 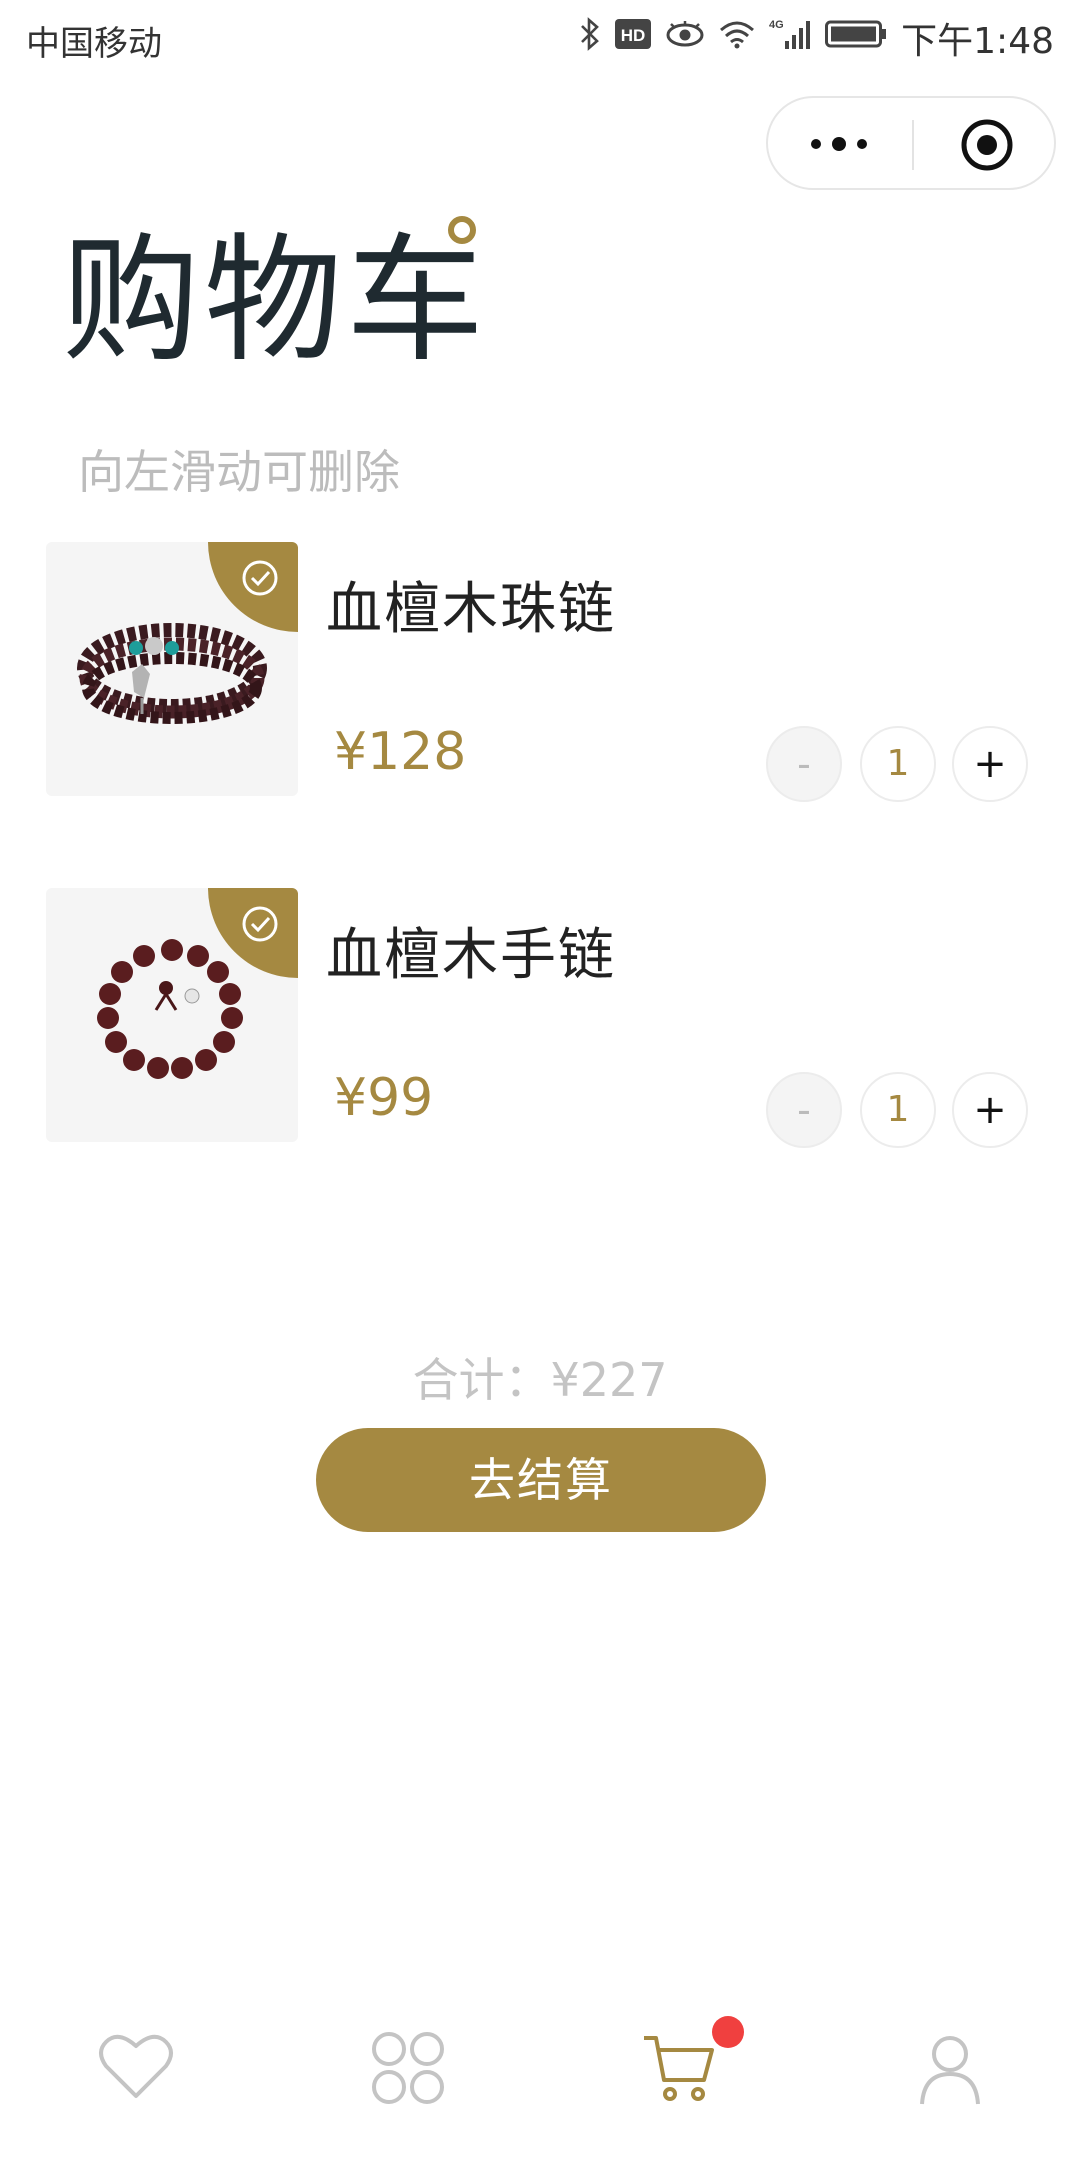 I want to click on carrier-label: 中国移动, so click(x=94, y=44).